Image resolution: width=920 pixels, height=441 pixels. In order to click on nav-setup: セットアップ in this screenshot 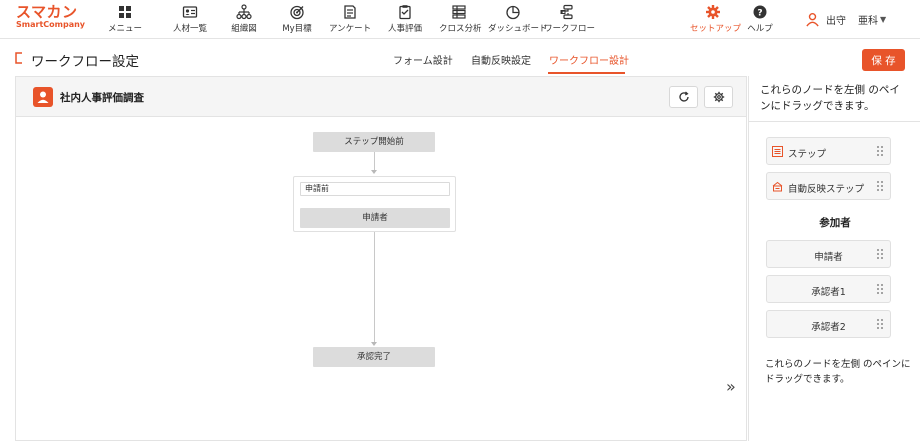, I will do `click(716, 20)`.